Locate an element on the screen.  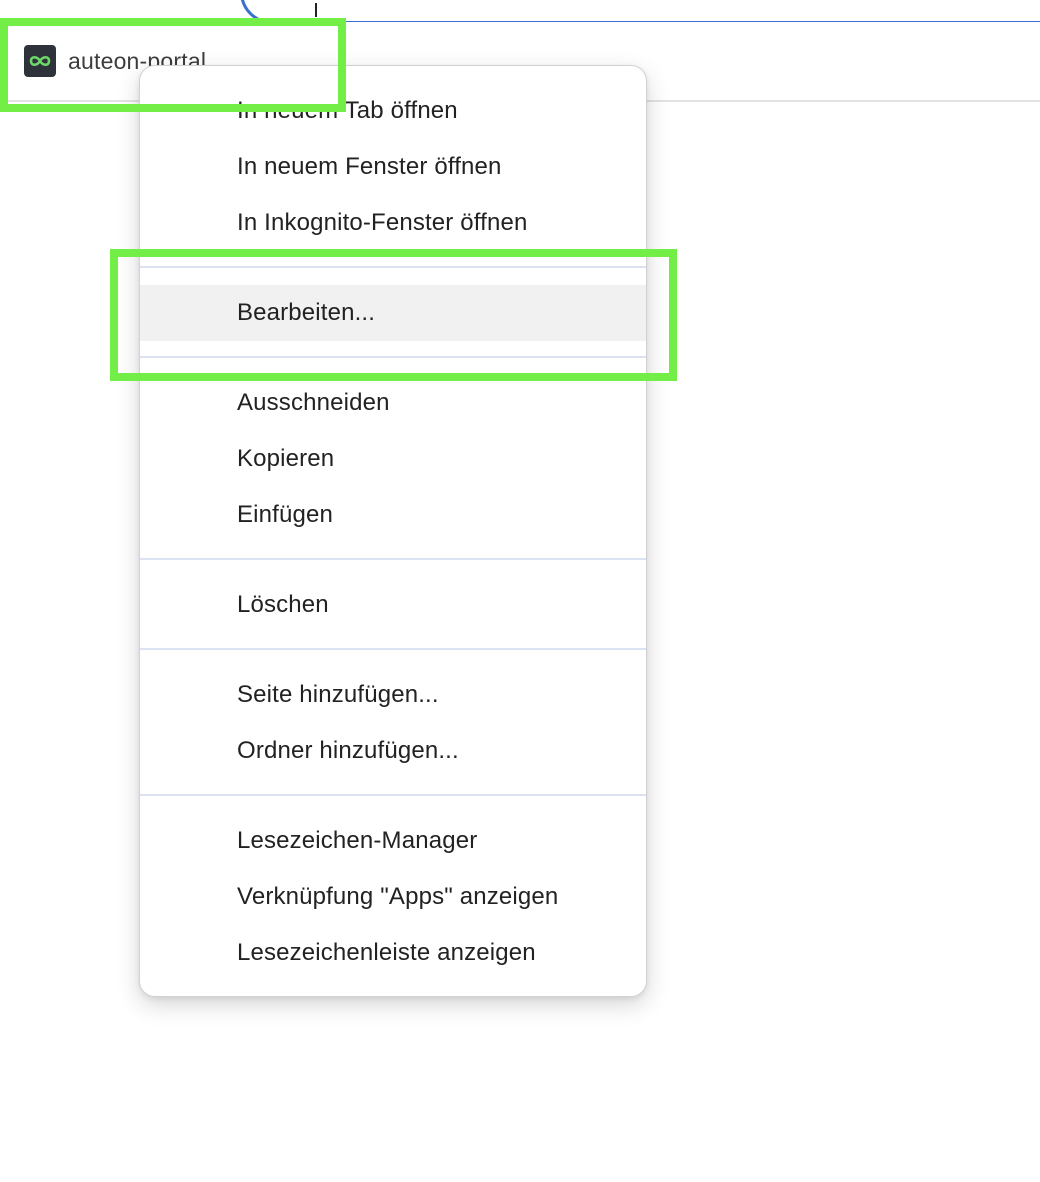
menu-item-paste: Einfügen is located at coordinates (393, 515).